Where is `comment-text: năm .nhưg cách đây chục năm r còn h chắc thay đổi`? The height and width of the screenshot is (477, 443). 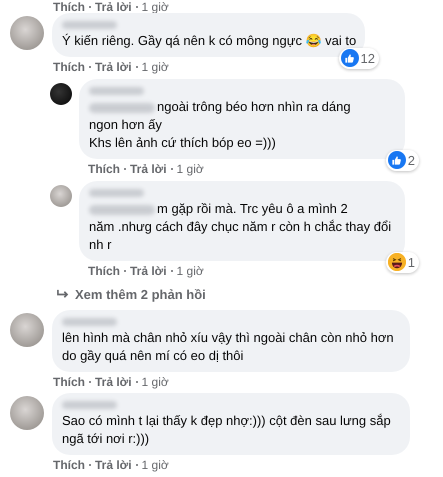 comment-text: năm .nhưg cách đây chục năm r còn h chắc thay đổi is located at coordinates (240, 226).